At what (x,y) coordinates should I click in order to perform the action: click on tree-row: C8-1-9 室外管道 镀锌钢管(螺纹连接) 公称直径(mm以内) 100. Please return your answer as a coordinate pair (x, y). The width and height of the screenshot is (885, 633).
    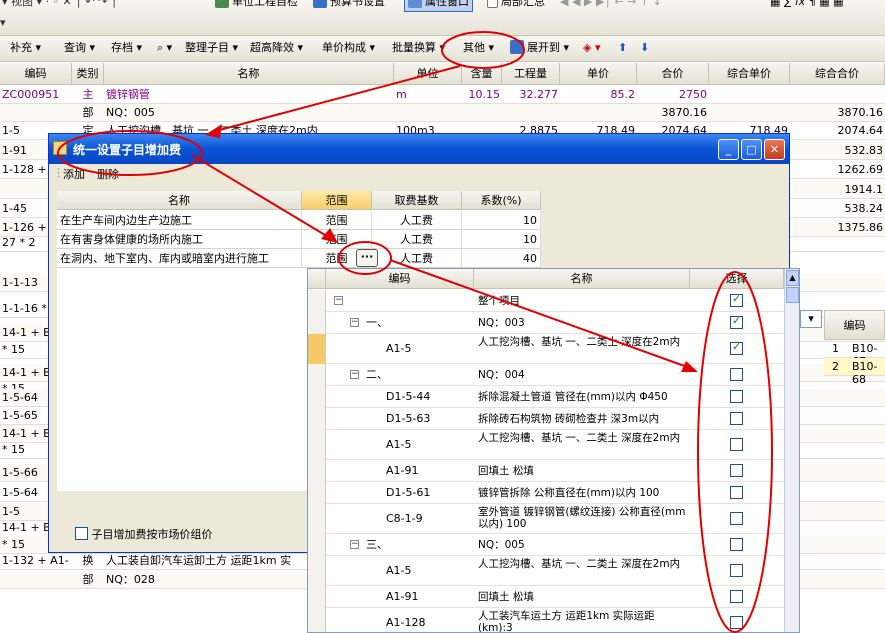
    Looking at the image, I should click on (546, 519).